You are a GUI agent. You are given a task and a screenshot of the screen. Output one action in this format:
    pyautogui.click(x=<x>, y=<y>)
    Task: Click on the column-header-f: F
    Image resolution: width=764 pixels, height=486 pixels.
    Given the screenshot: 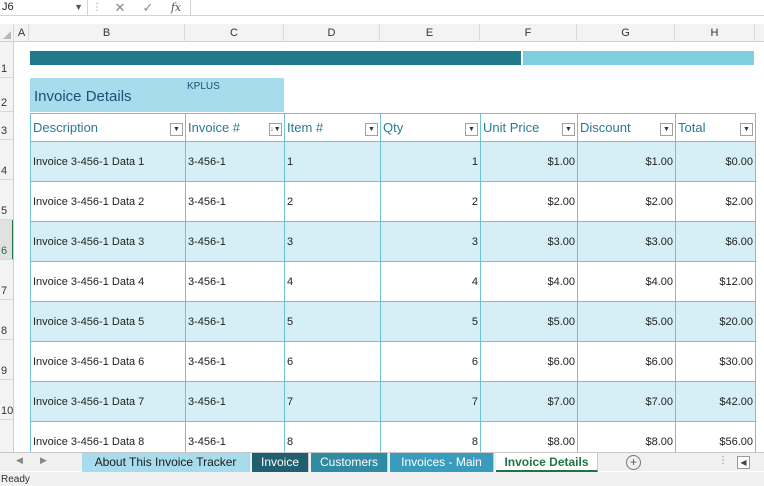 What is the action you would take?
    pyautogui.click(x=528, y=33)
    